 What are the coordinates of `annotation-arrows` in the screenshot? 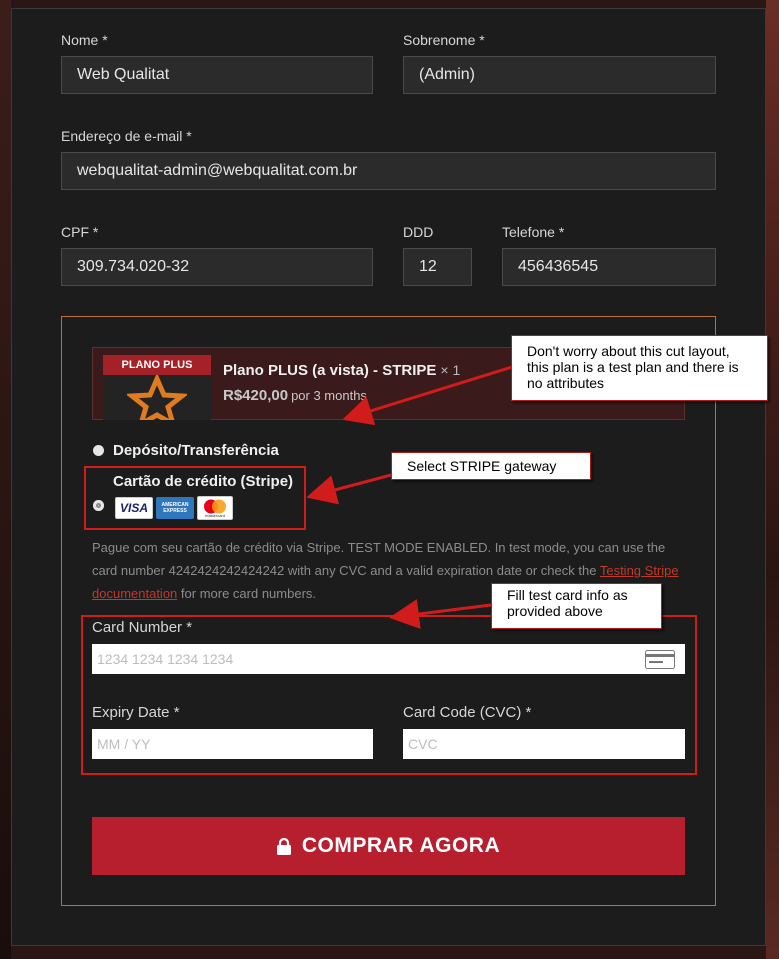 It's located at (409, 497).